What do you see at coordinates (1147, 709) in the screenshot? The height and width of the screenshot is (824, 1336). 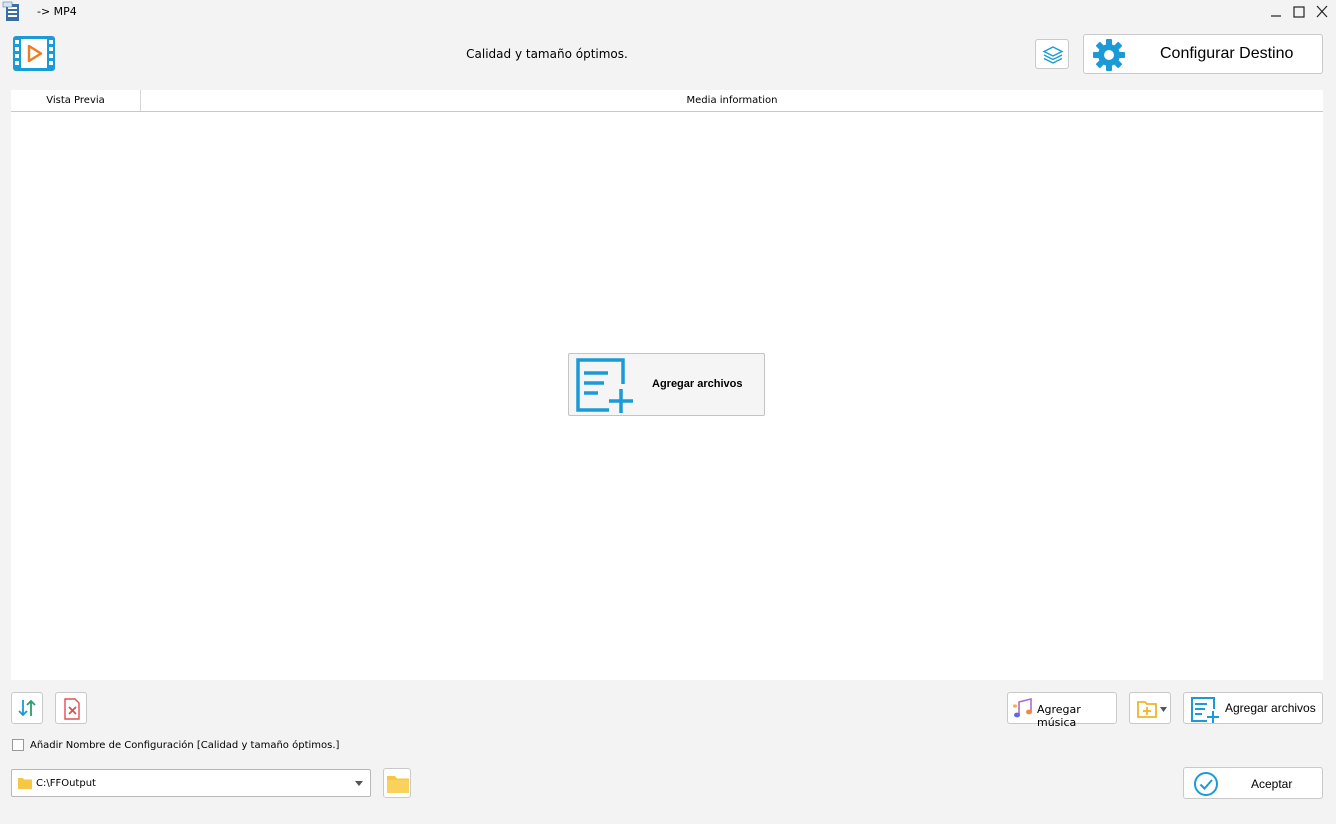 I see `add-folder-icon` at bounding box center [1147, 709].